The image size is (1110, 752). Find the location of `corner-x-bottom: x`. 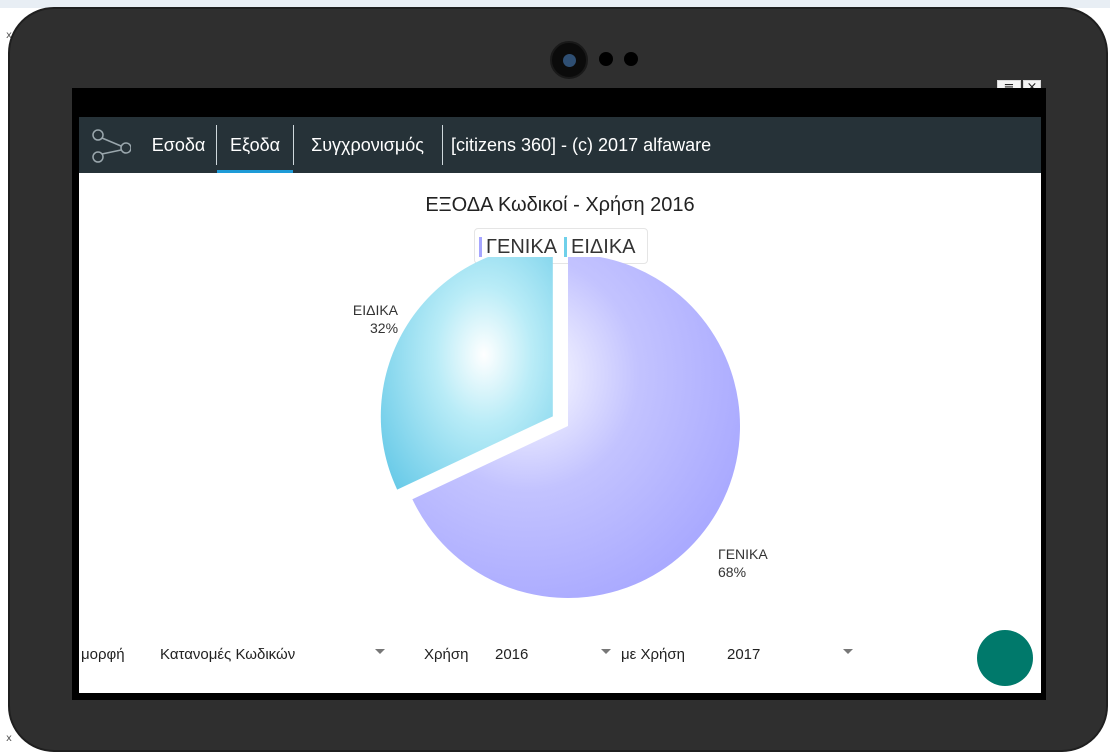

corner-x-bottom: x is located at coordinates (9, 738).